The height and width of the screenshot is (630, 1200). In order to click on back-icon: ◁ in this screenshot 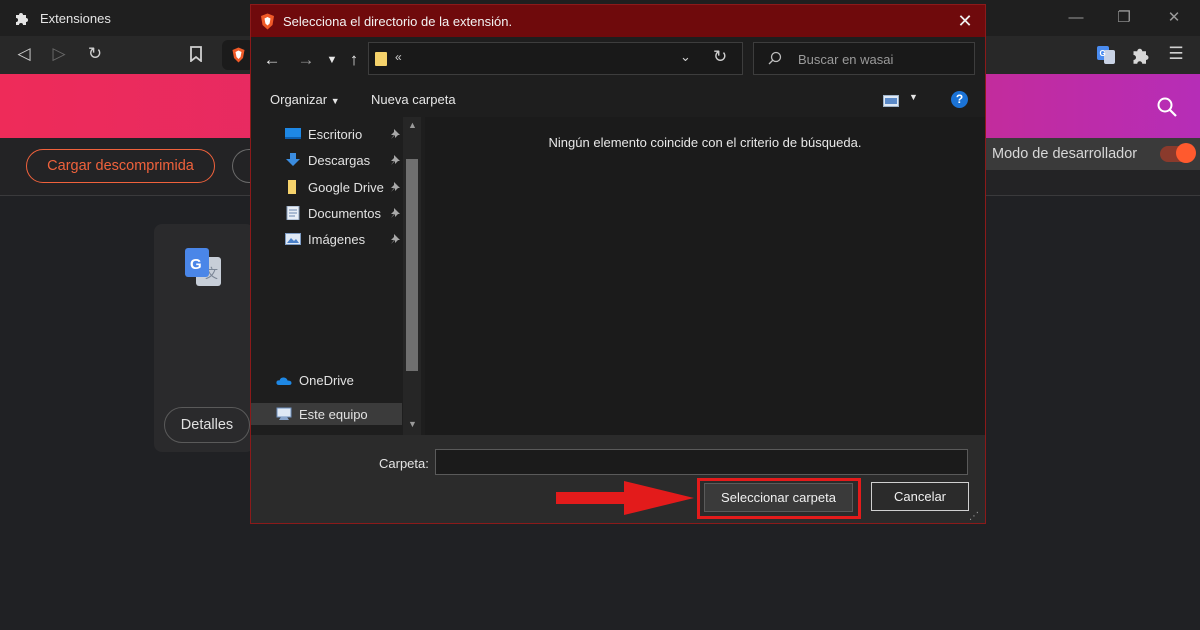, I will do `click(24, 54)`.